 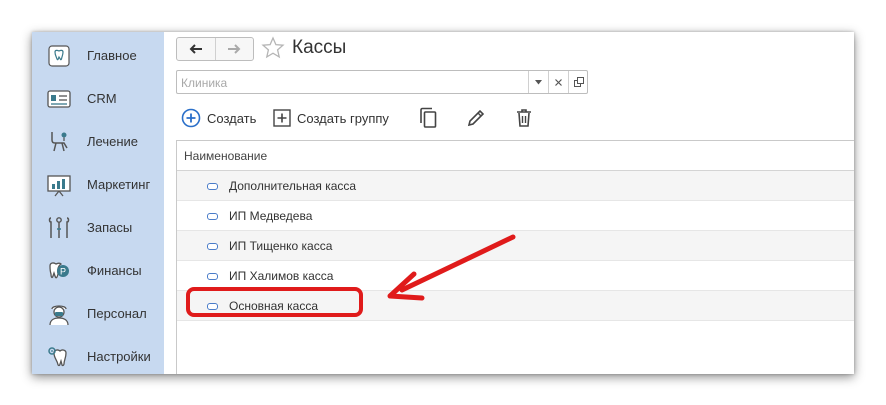 What do you see at coordinates (515, 306) in the screenshot?
I see `table-row: Основная касса` at bounding box center [515, 306].